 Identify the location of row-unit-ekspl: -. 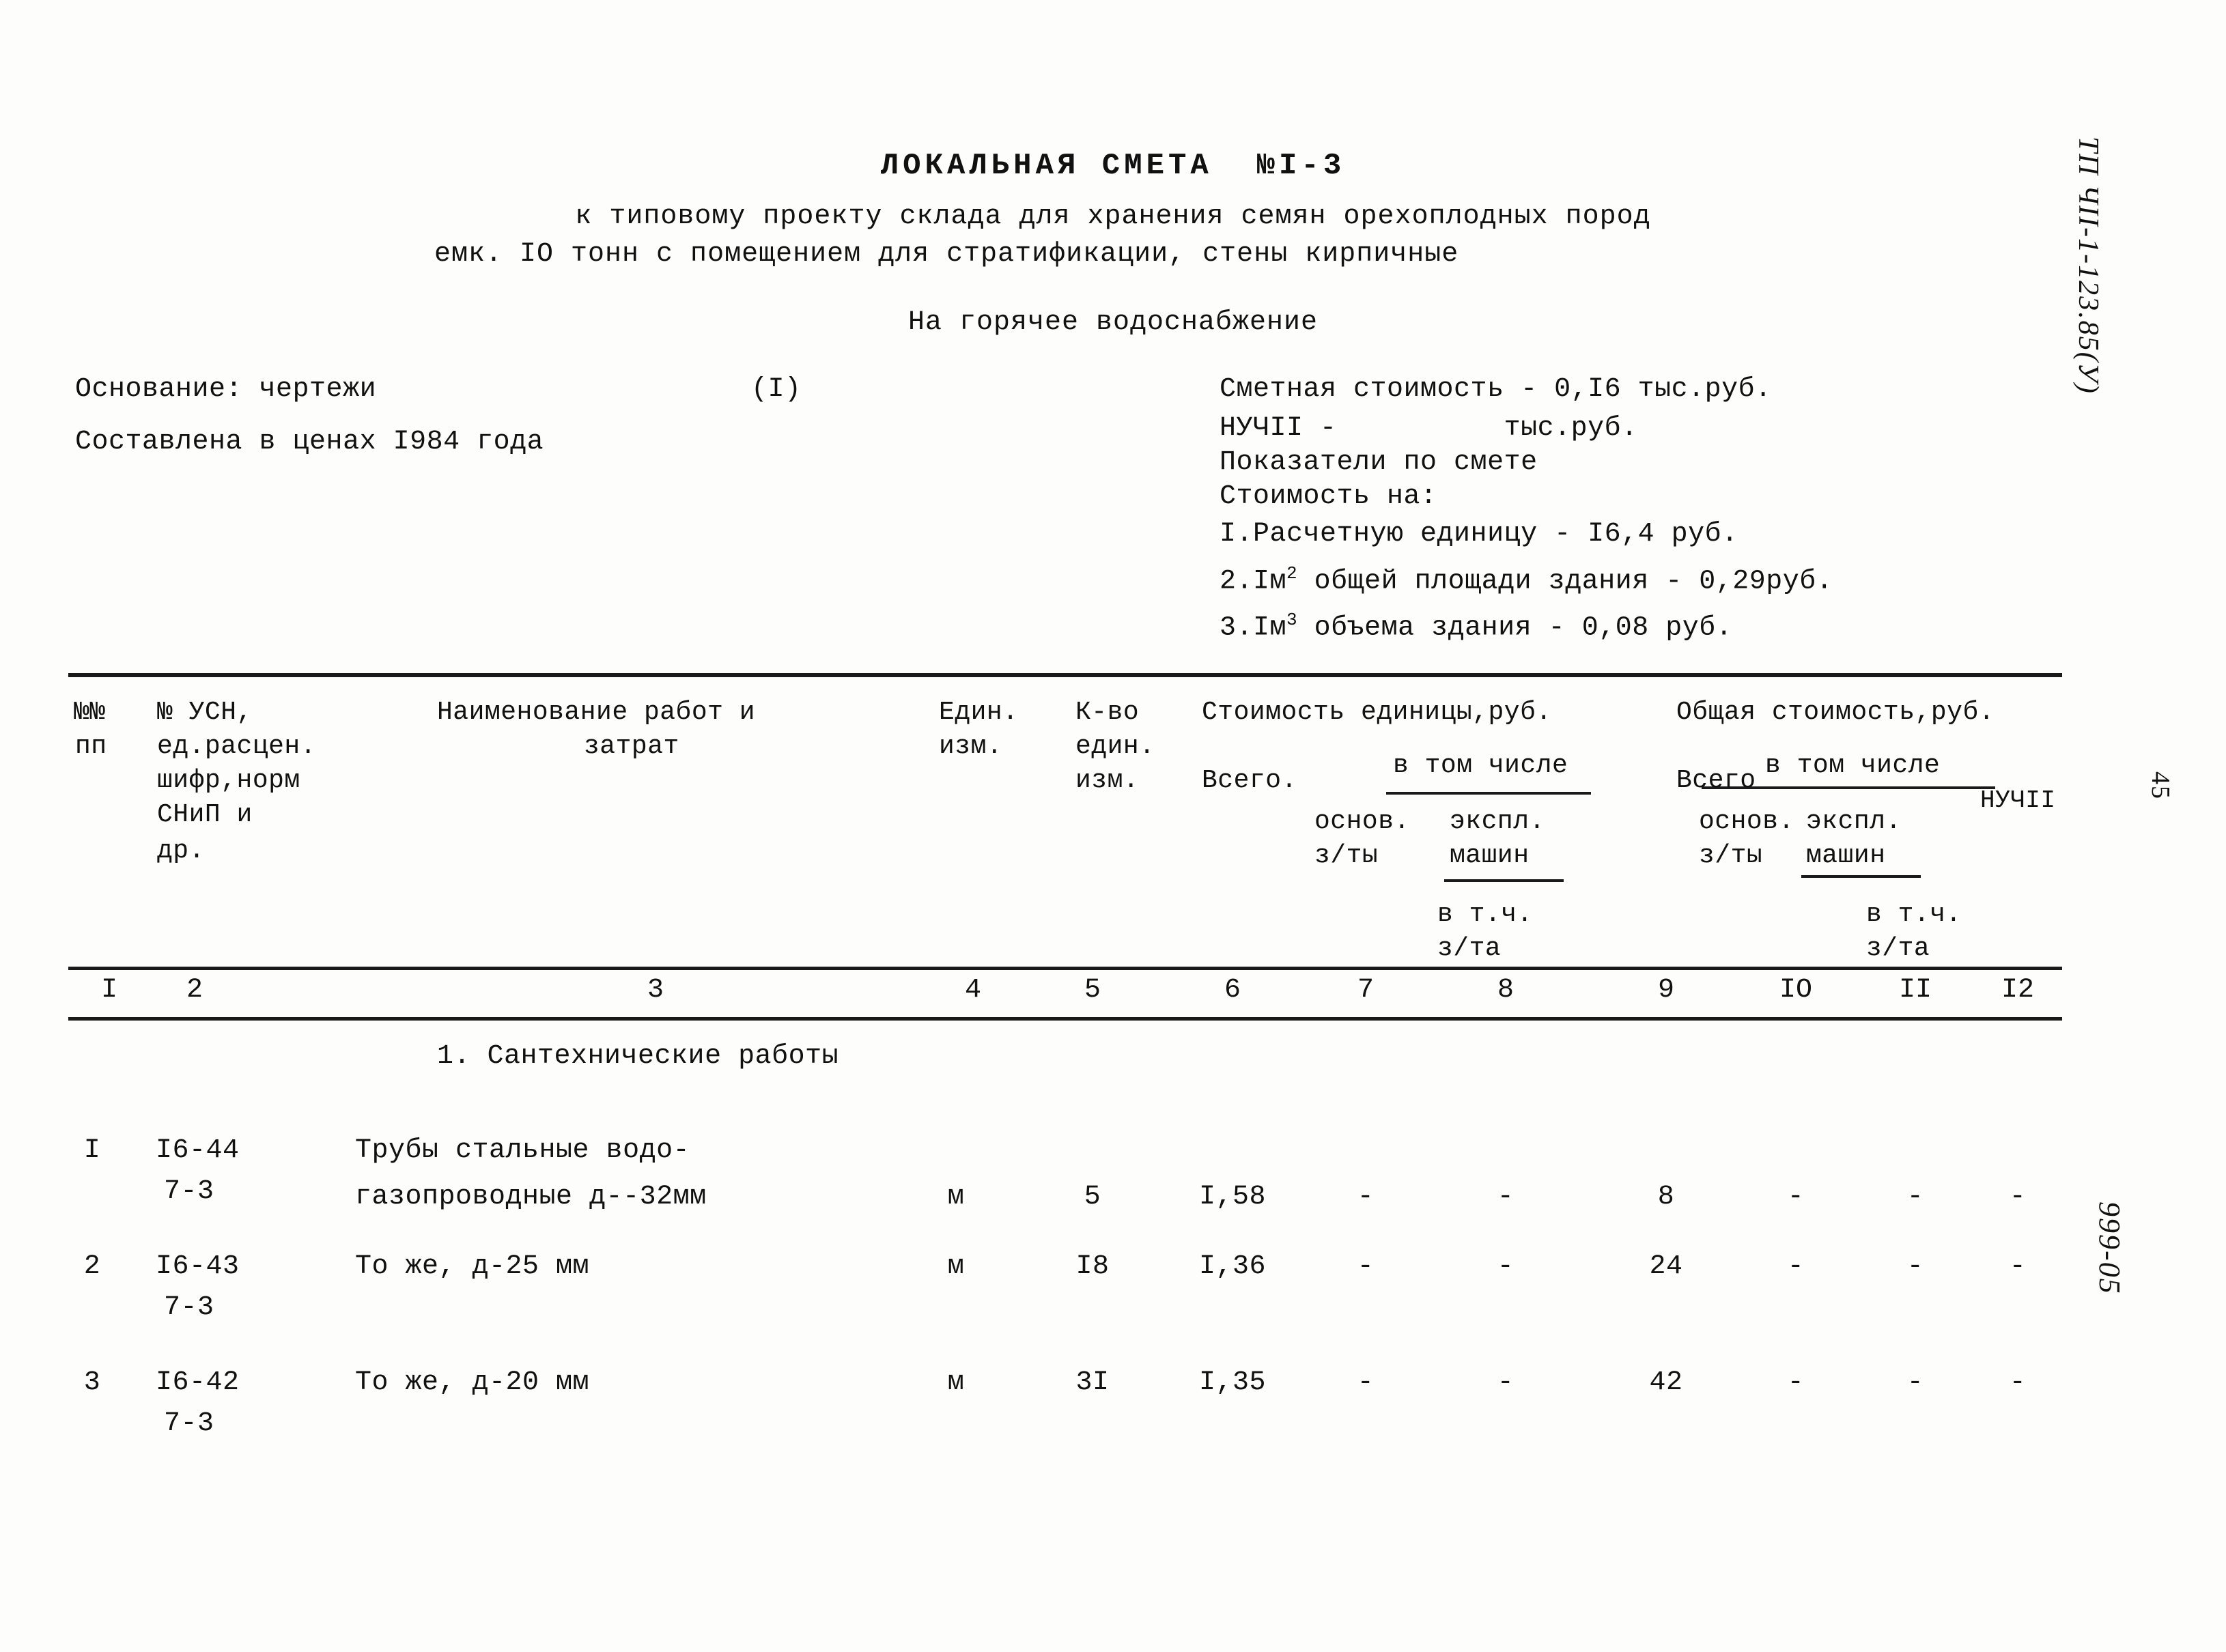
(1505, 1382).